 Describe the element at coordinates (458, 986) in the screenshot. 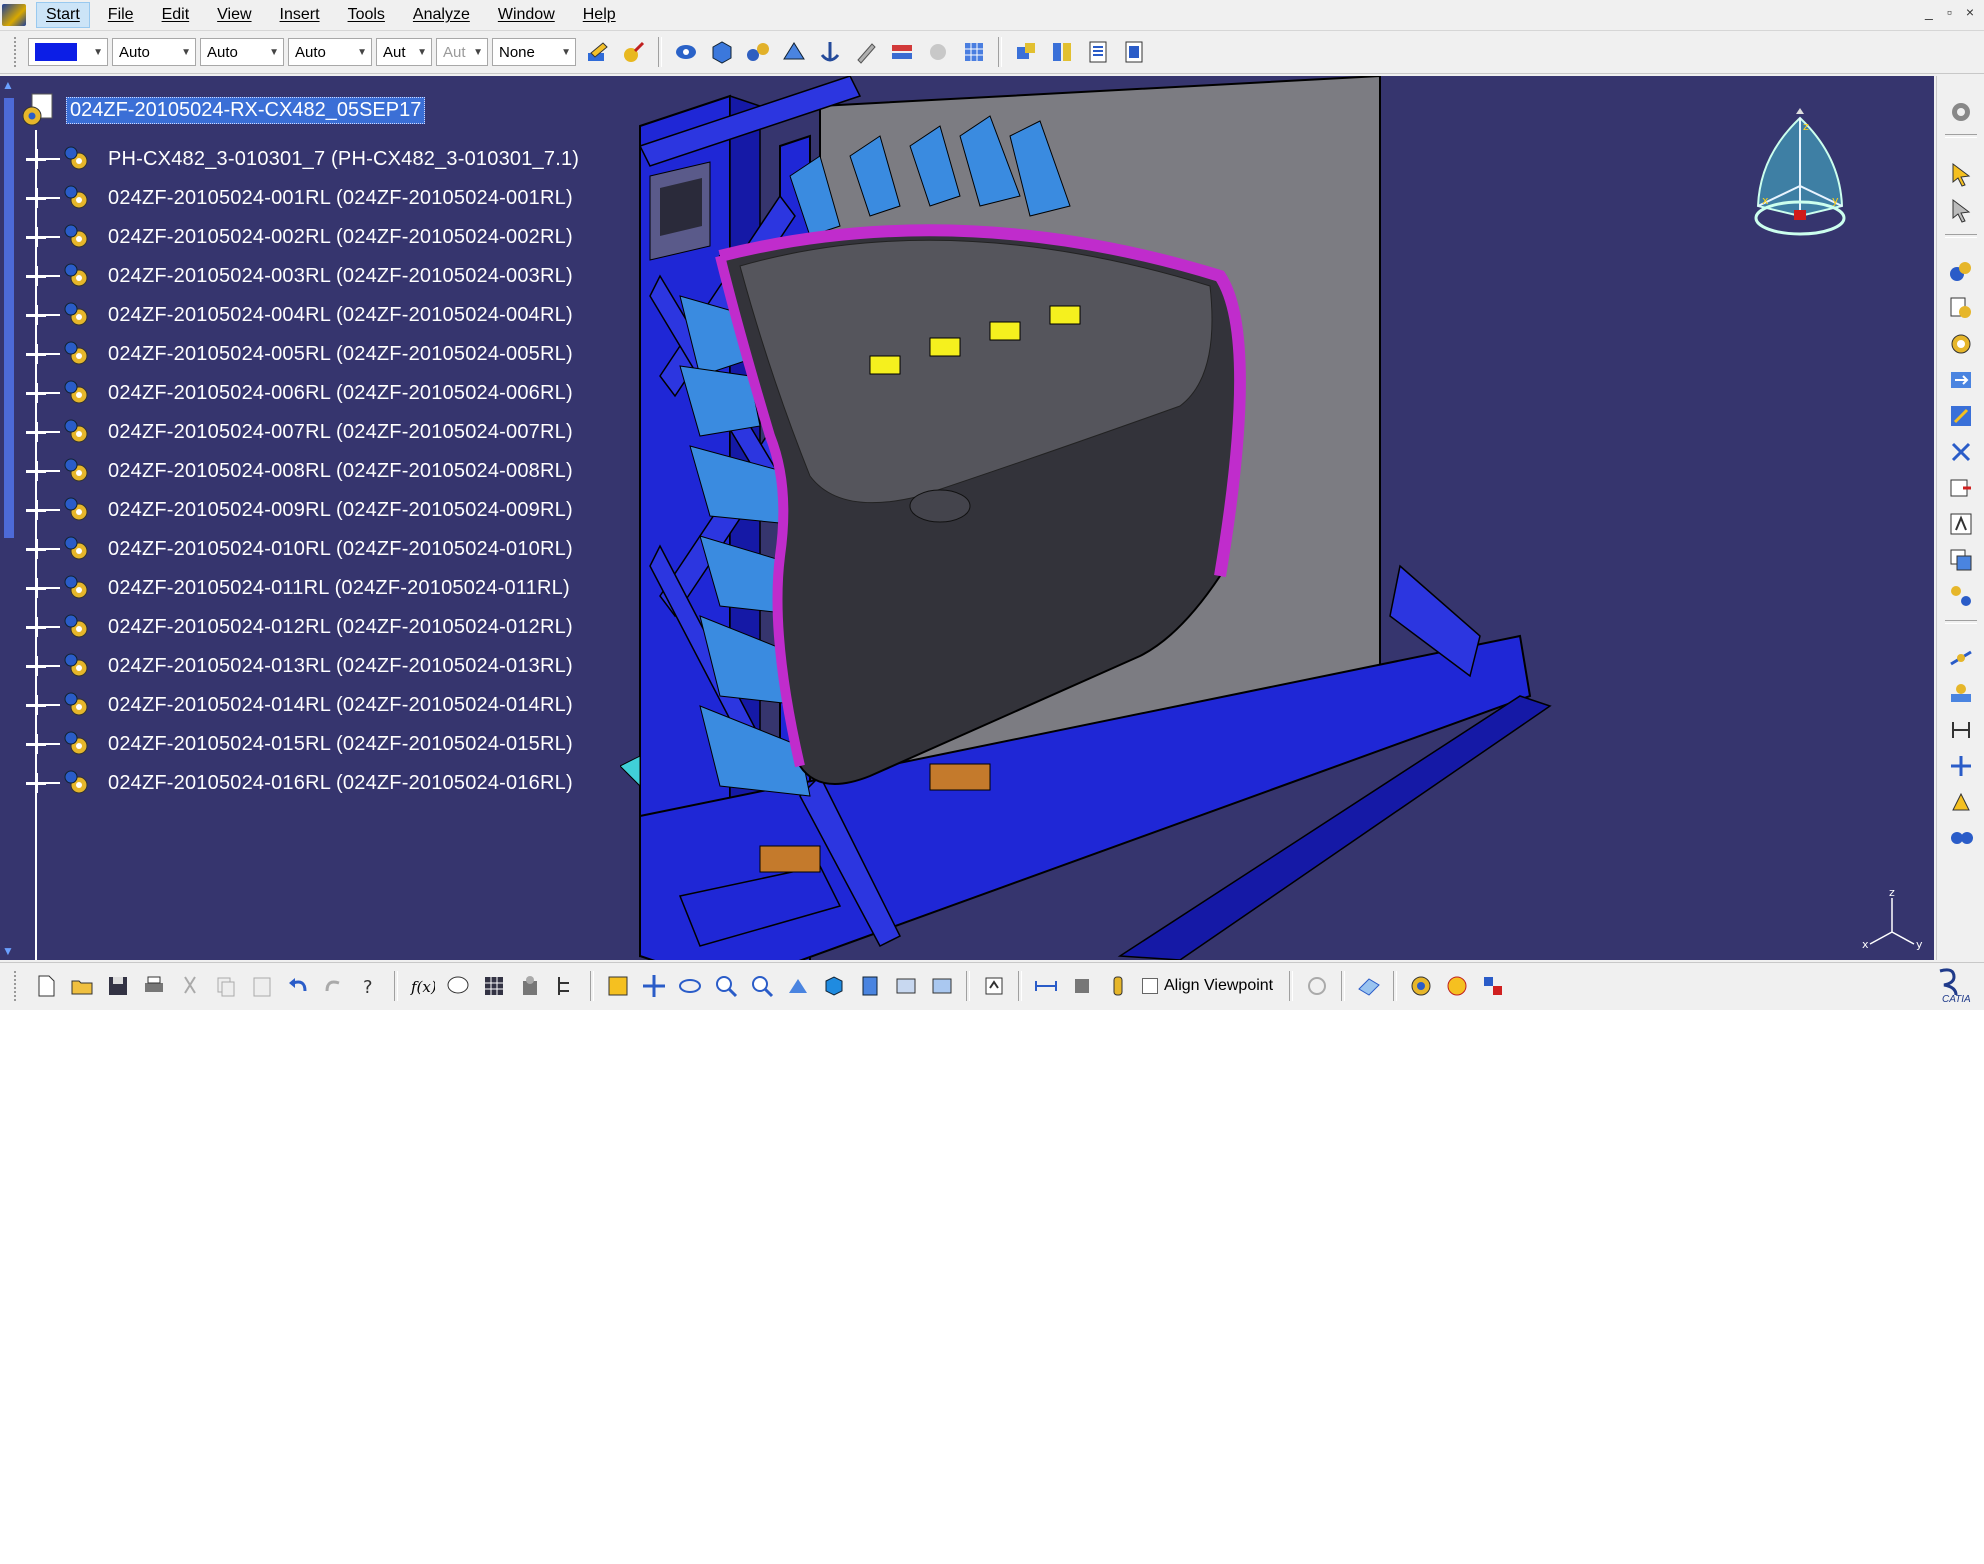

I see `knowledge-icon` at that location.